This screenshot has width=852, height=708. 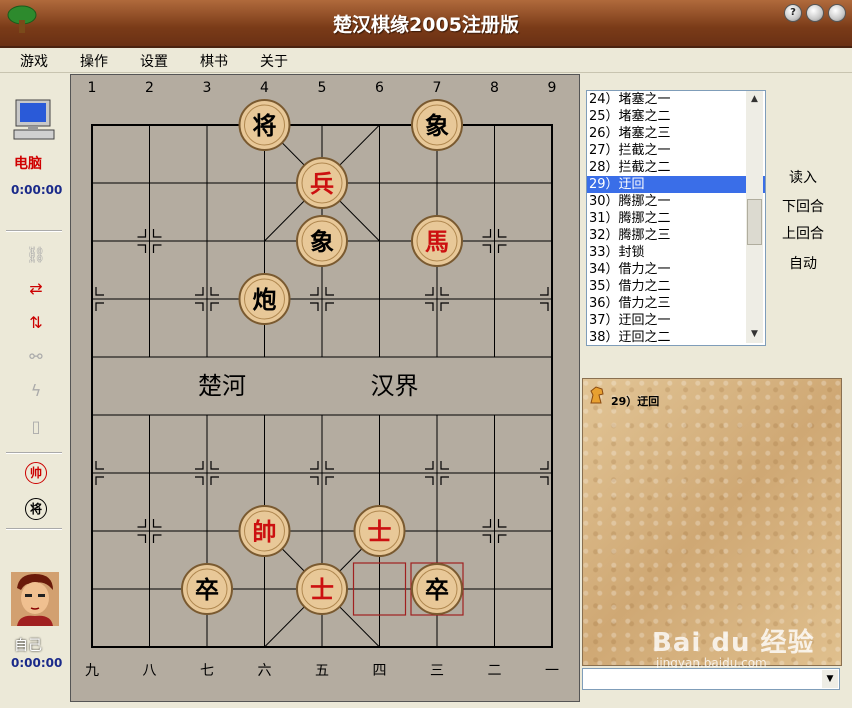 I want to click on file-number-bottom: 六, so click(x=265, y=671).